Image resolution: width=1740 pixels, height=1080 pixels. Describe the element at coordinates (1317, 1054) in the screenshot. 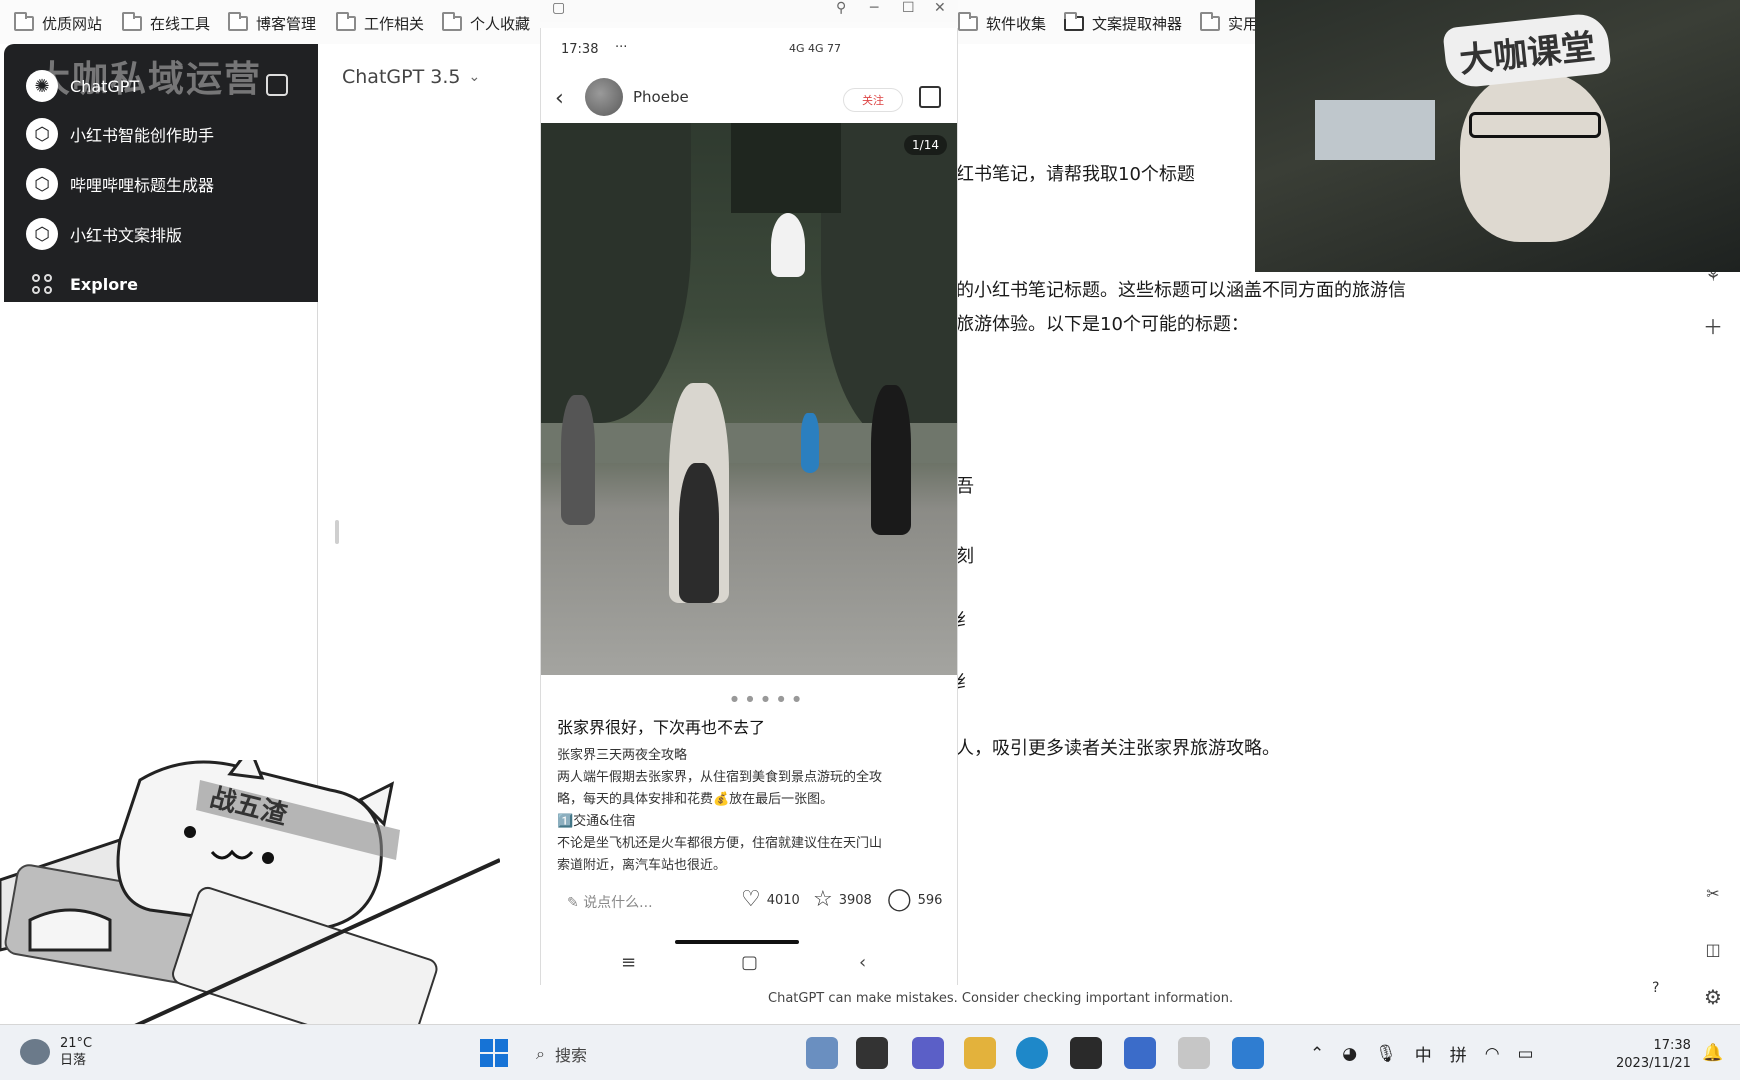

I see `chevron-up-icon: ⌃` at that location.